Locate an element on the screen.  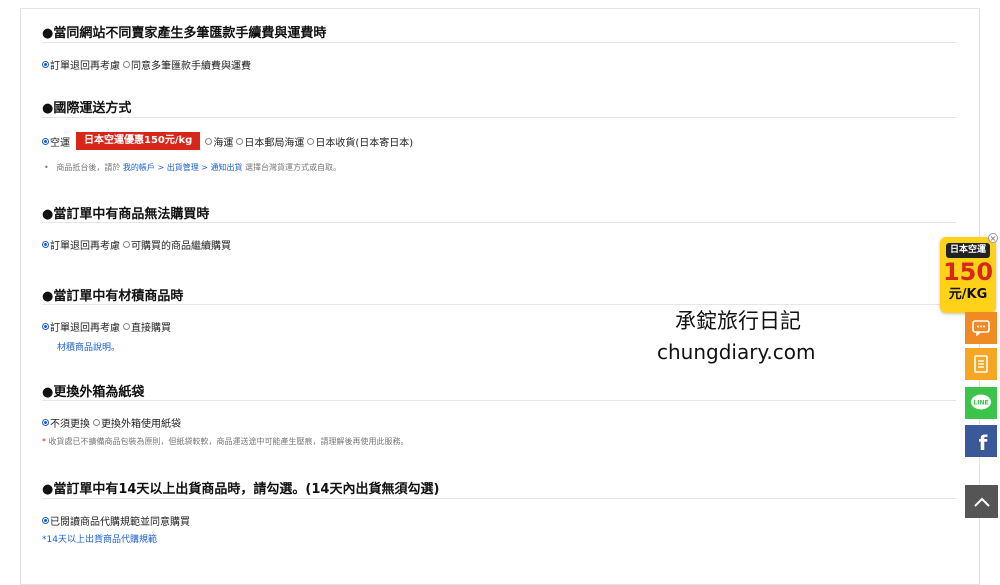
option-label: 同意多筆匯款手續費與運費 is located at coordinates (191, 64).